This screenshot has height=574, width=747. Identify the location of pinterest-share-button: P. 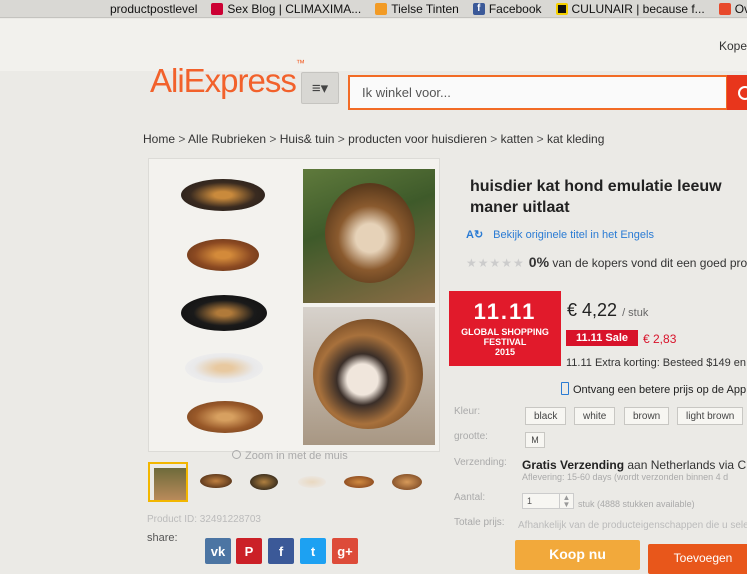
(249, 551).